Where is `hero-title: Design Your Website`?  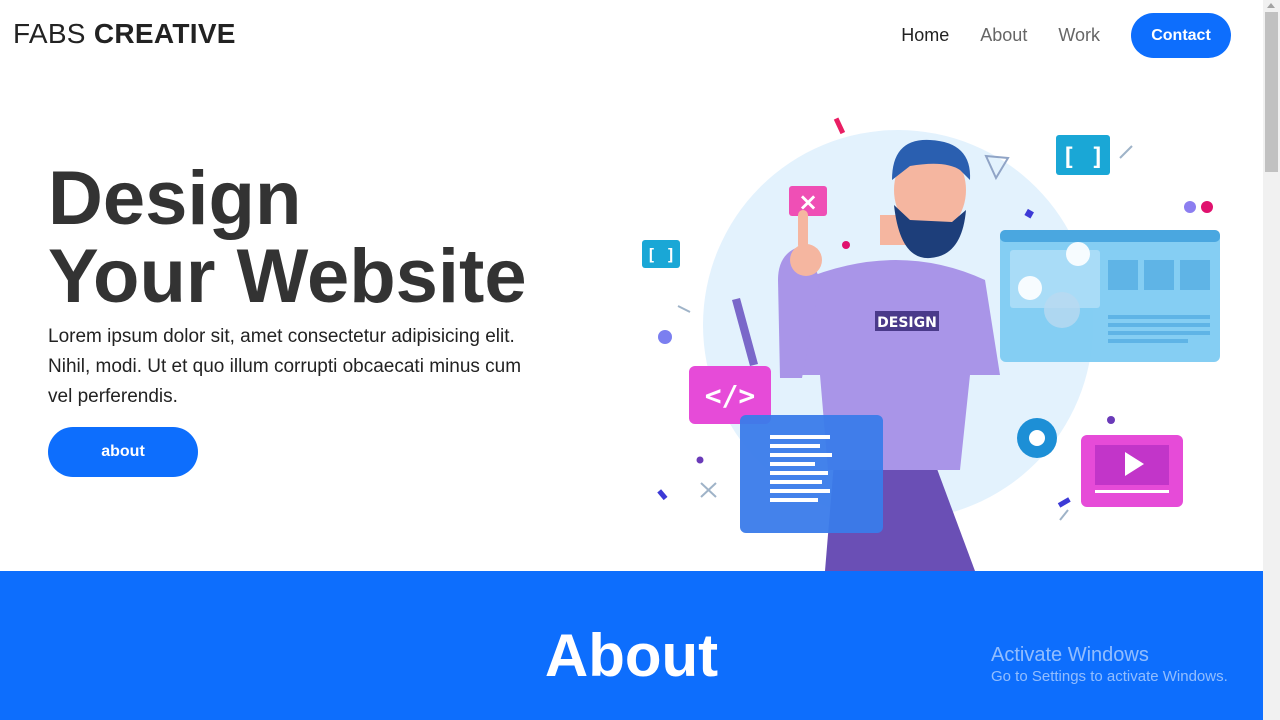 hero-title: Design Your Website is located at coordinates (287, 238).